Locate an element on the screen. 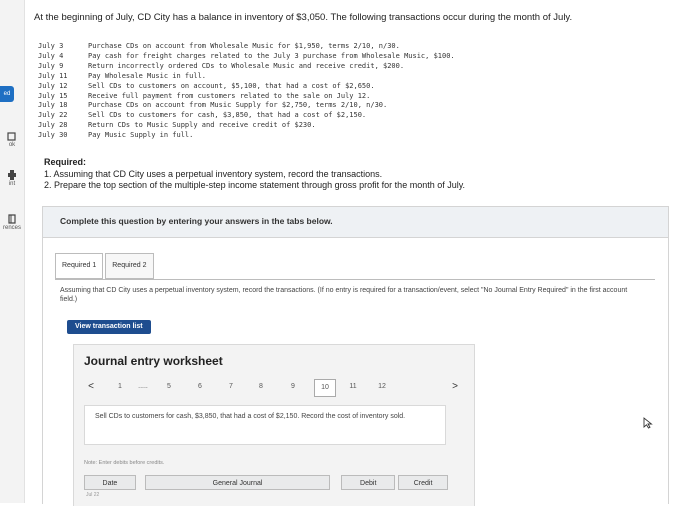 This screenshot has width=700, height=506. transaction-date: July 3 is located at coordinates (51, 46).